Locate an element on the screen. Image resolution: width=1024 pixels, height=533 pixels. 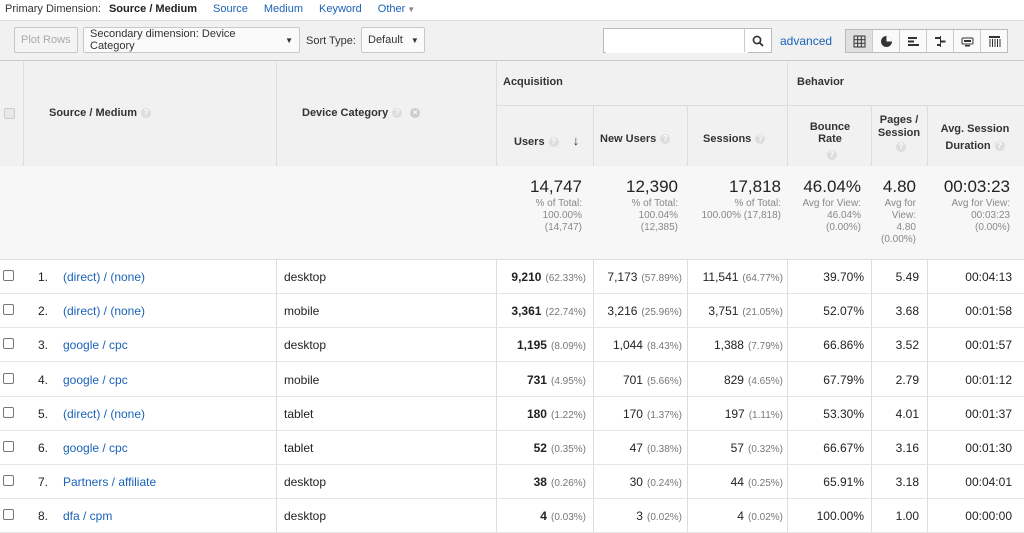
header-device-category: Device Category? × is located at coordinates (361, 113).